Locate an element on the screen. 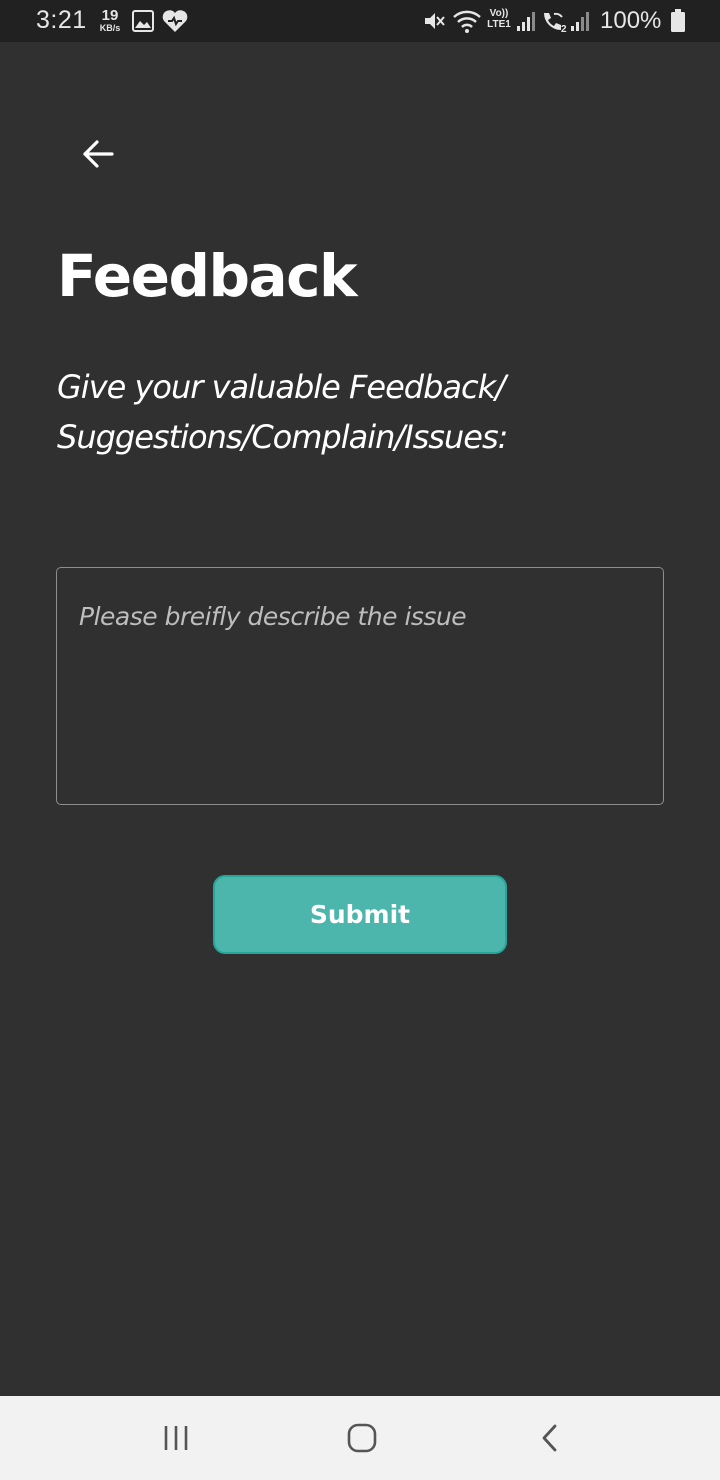 The image size is (720, 1480). status-time: 3:21 is located at coordinates (61, 20).